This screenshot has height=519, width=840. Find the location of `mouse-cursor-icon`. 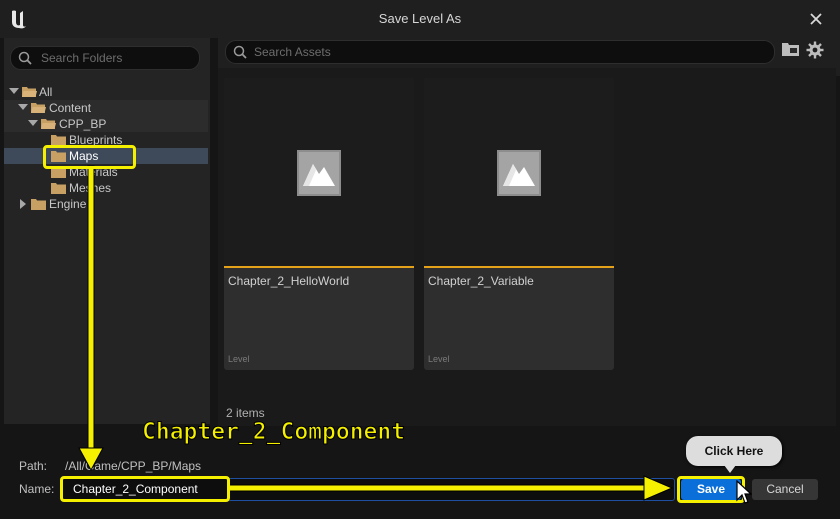

mouse-cursor-icon is located at coordinates (744, 492).